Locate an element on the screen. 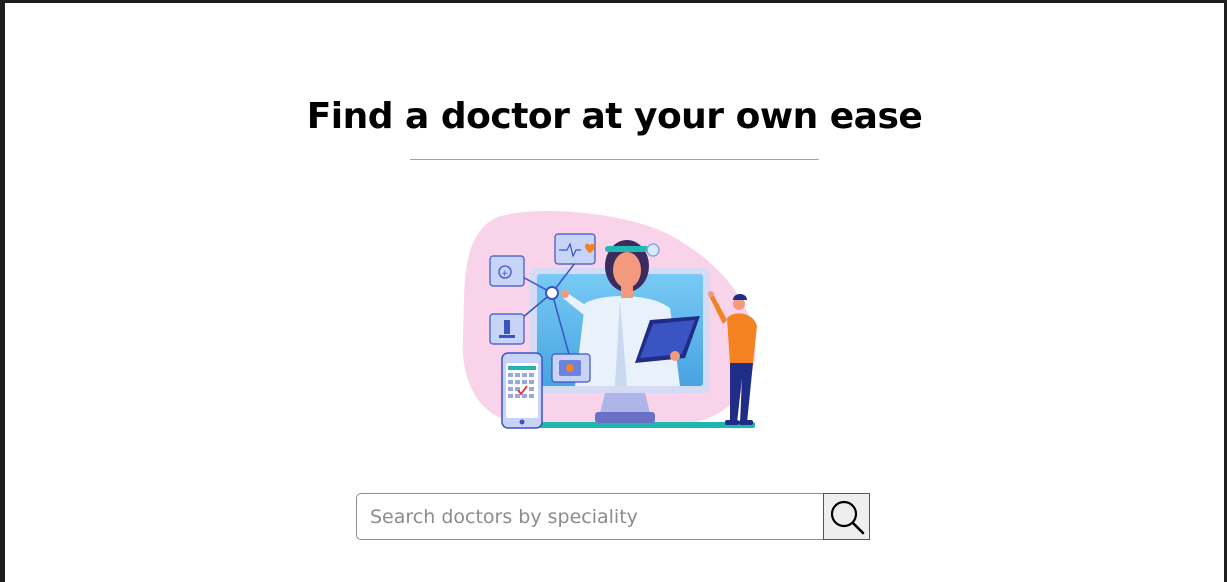 This screenshot has height=582, width=1227. title-divider is located at coordinates (614, 159).